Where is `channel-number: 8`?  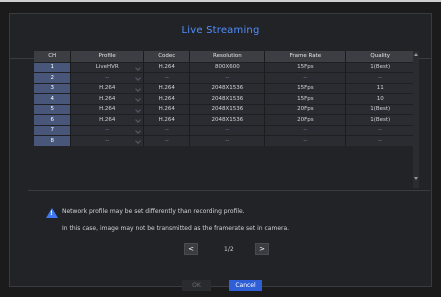
channel-number: 8 is located at coordinates (53, 140).